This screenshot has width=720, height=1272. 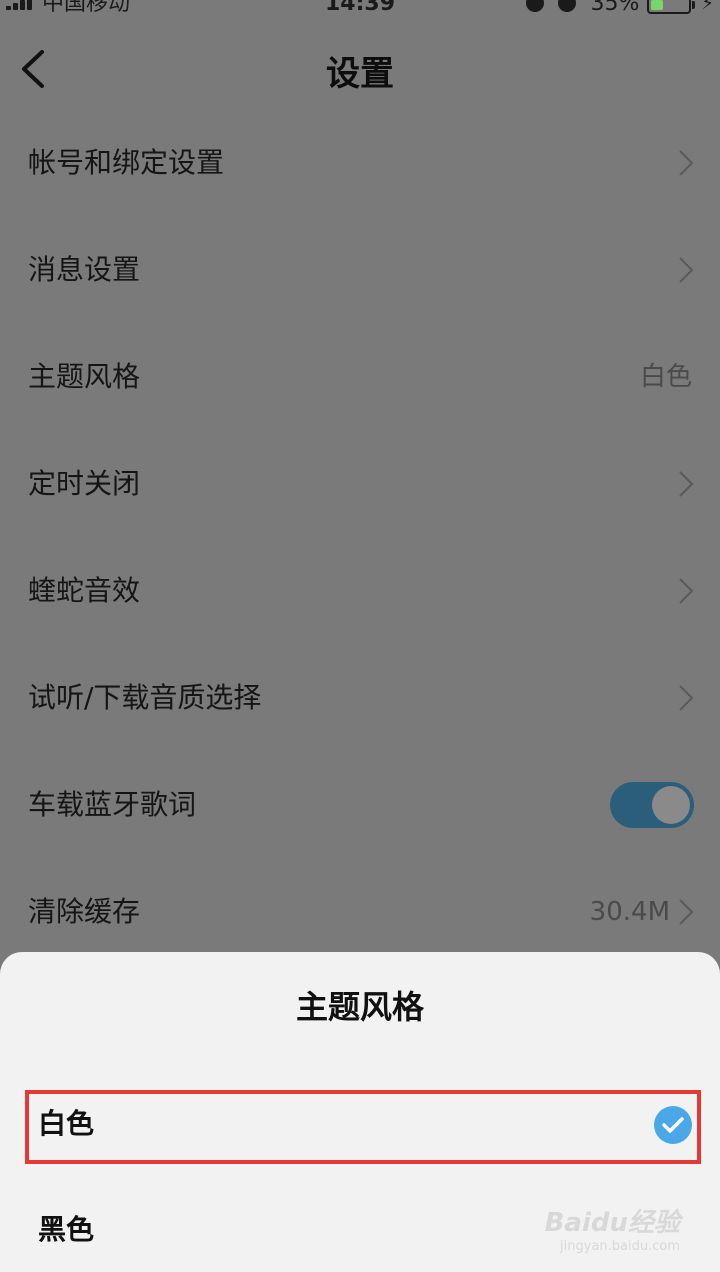 I want to click on settings-row-label: 试听/下载音质选择, so click(x=145, y=697).